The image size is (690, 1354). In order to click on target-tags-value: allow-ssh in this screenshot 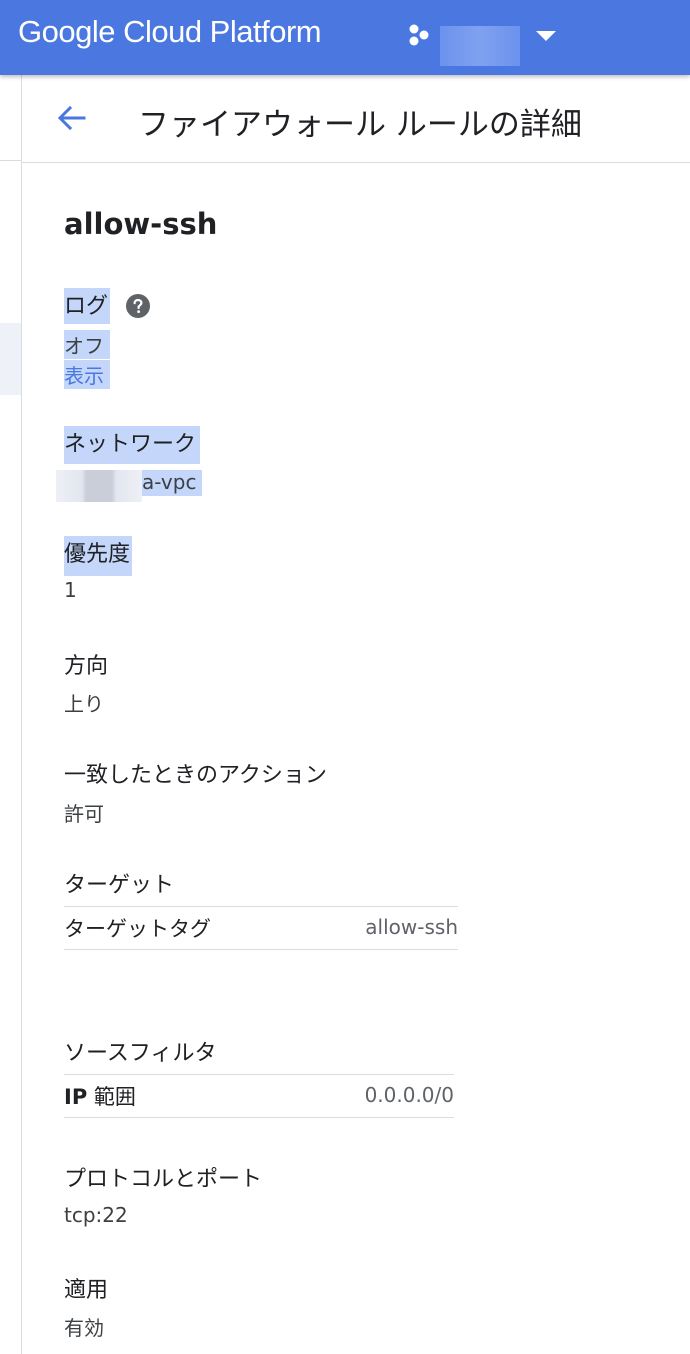, I will do `click(411, 927)`.